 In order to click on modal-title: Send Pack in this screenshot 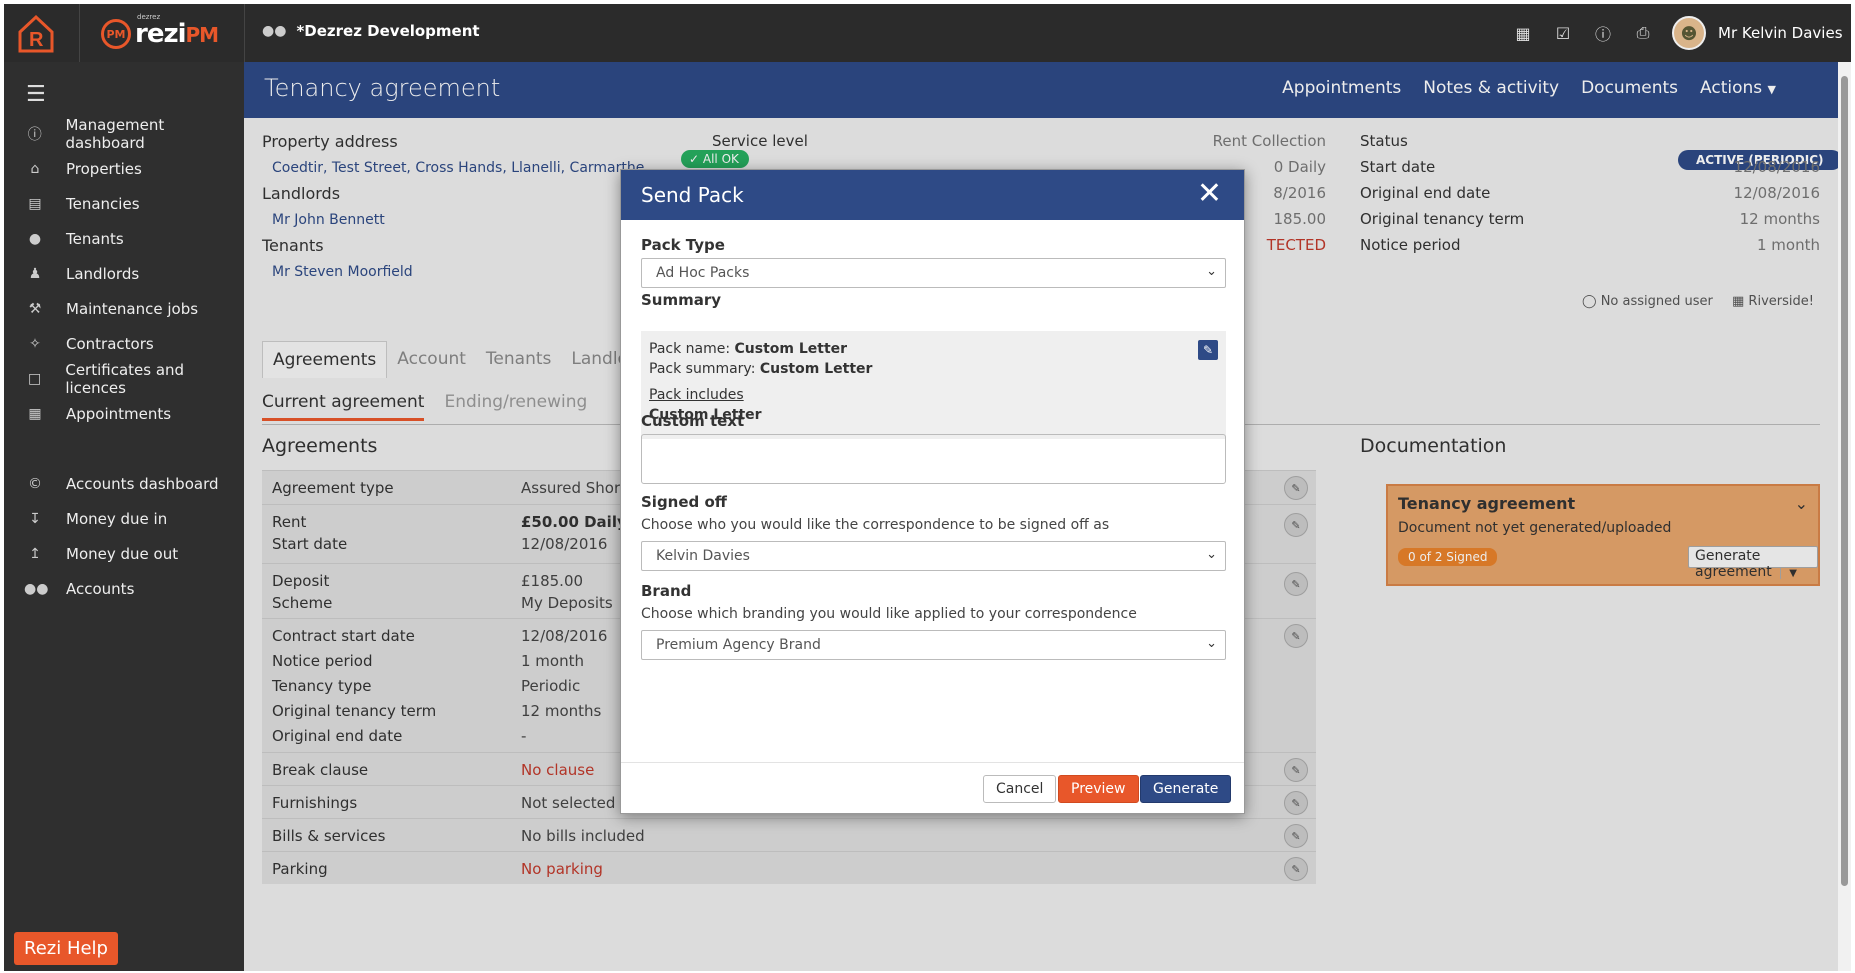, I will do `click(692, 195)`.